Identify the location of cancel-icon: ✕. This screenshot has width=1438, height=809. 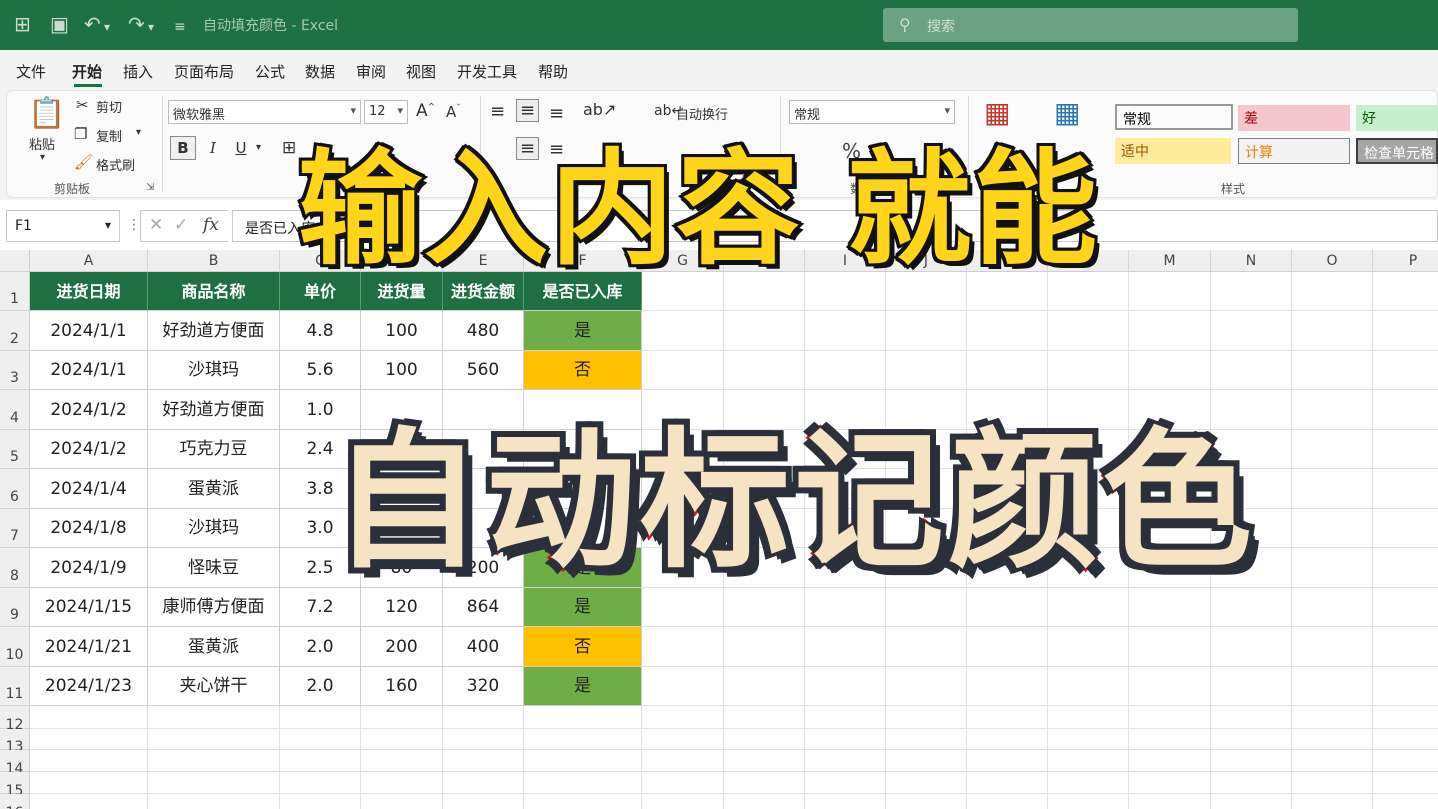
(156, 225).